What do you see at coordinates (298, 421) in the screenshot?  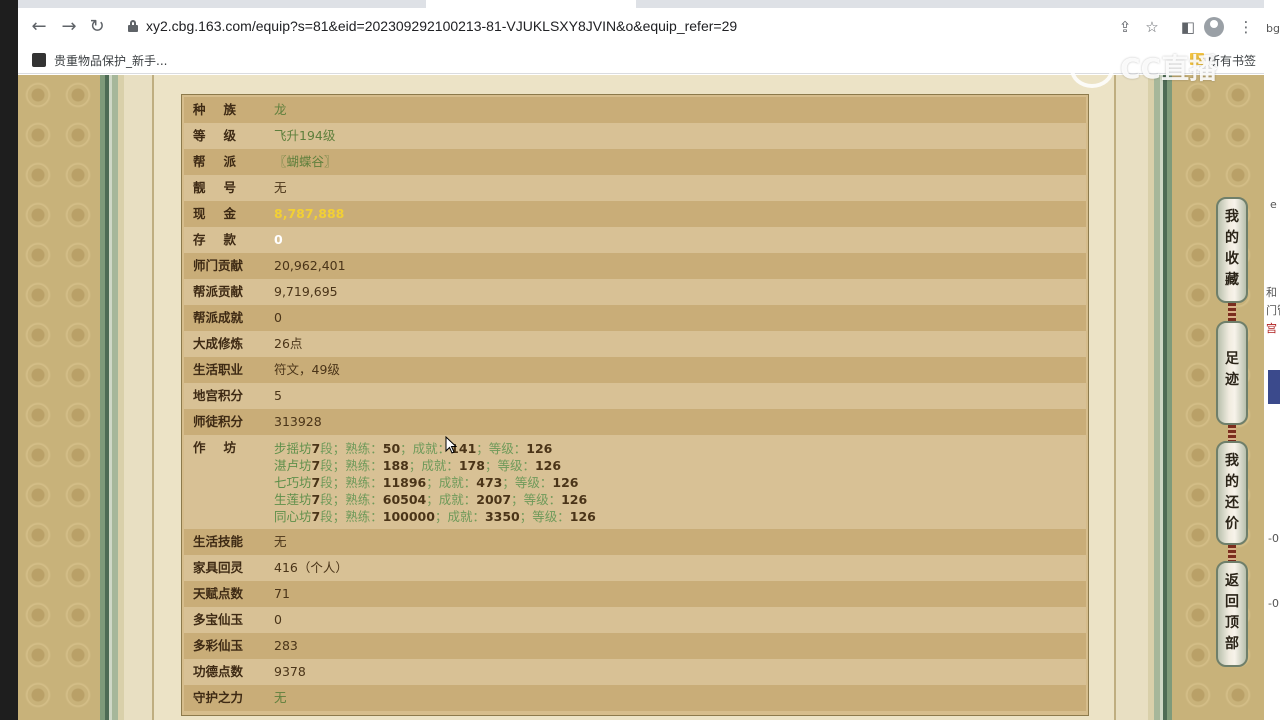 I see `row-value: 313928` at bounding box center [298, 421].